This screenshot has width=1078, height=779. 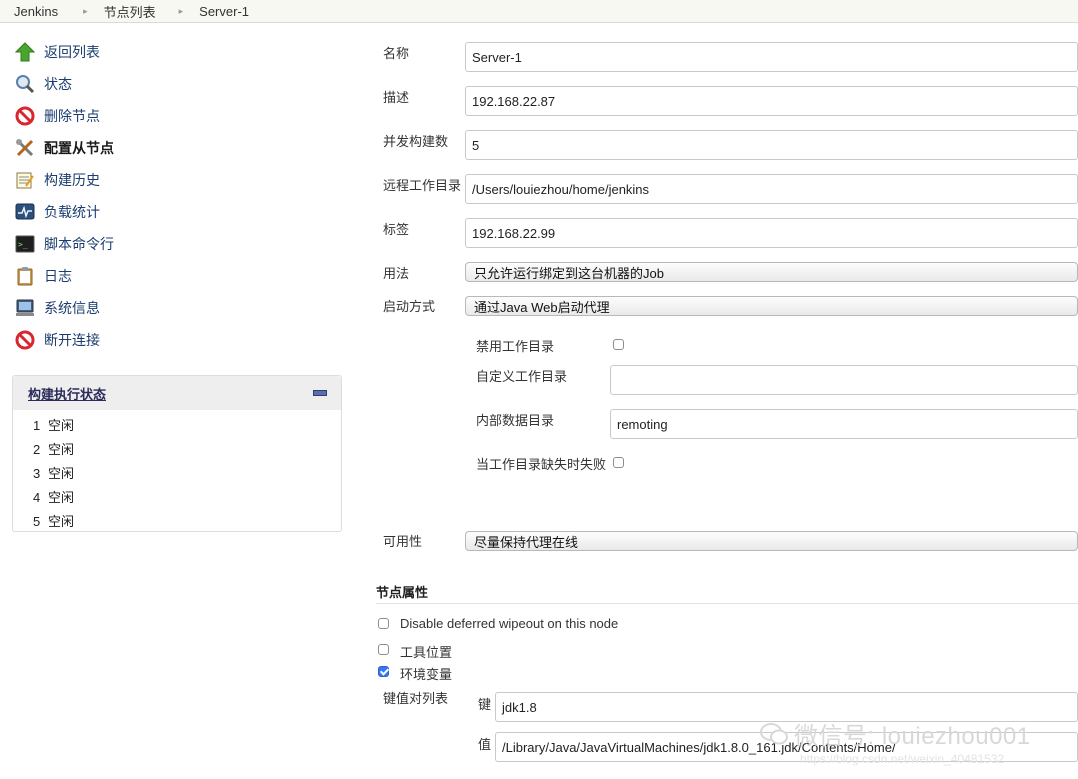 I want to click on executor-row: 5 空闲, so click(x=54, y=521).